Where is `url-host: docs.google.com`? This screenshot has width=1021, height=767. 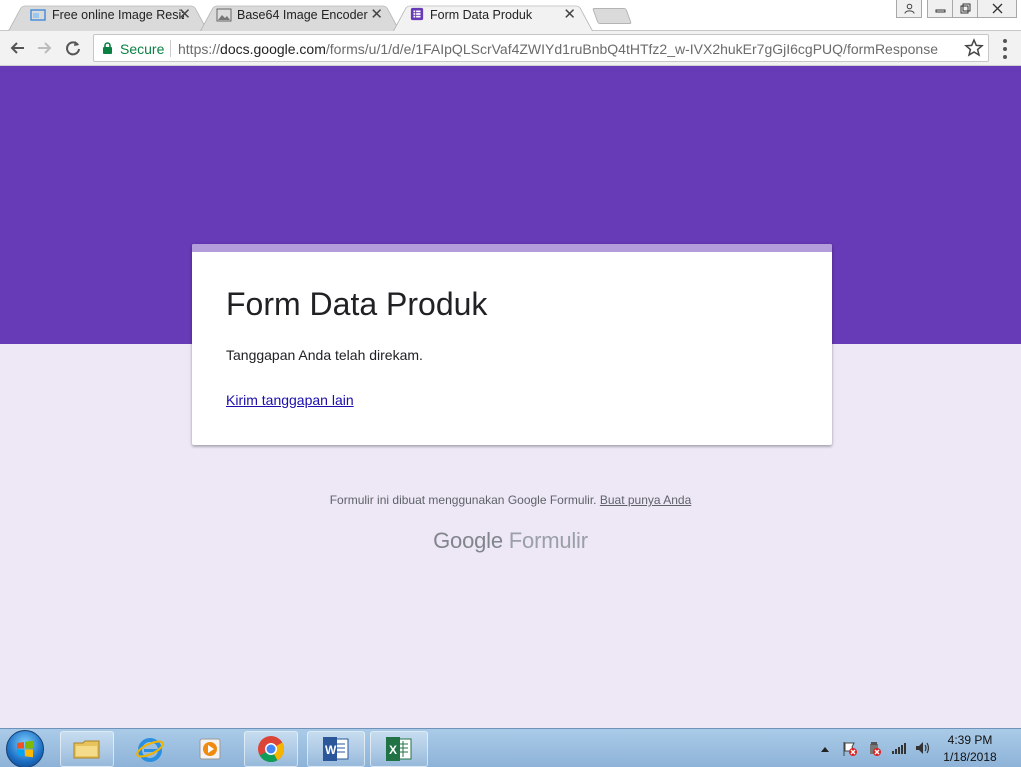
url-host: docs.google.com is located at coordinates (273, 49).